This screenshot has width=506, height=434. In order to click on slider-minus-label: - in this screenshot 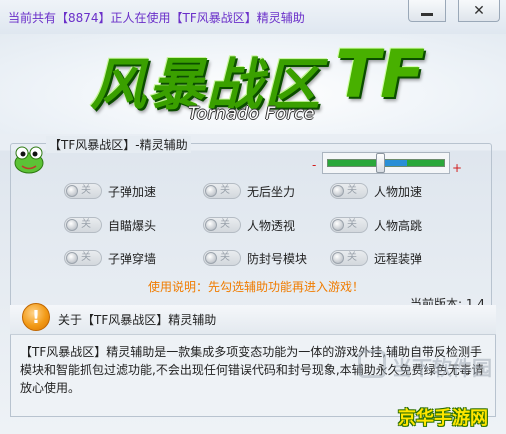, I will do `click(314, 165)`.